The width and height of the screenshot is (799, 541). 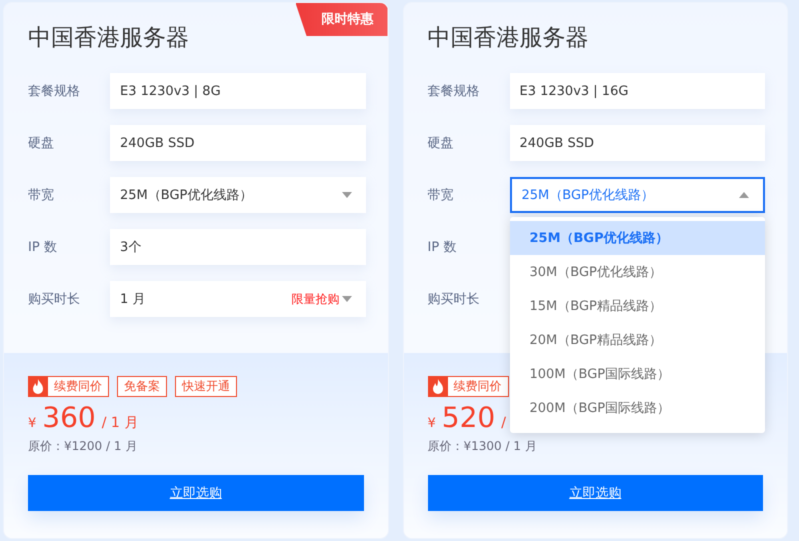 I want to click on dropdown-option: 100M（BGP国际线路）, so click(x=637, y=374).